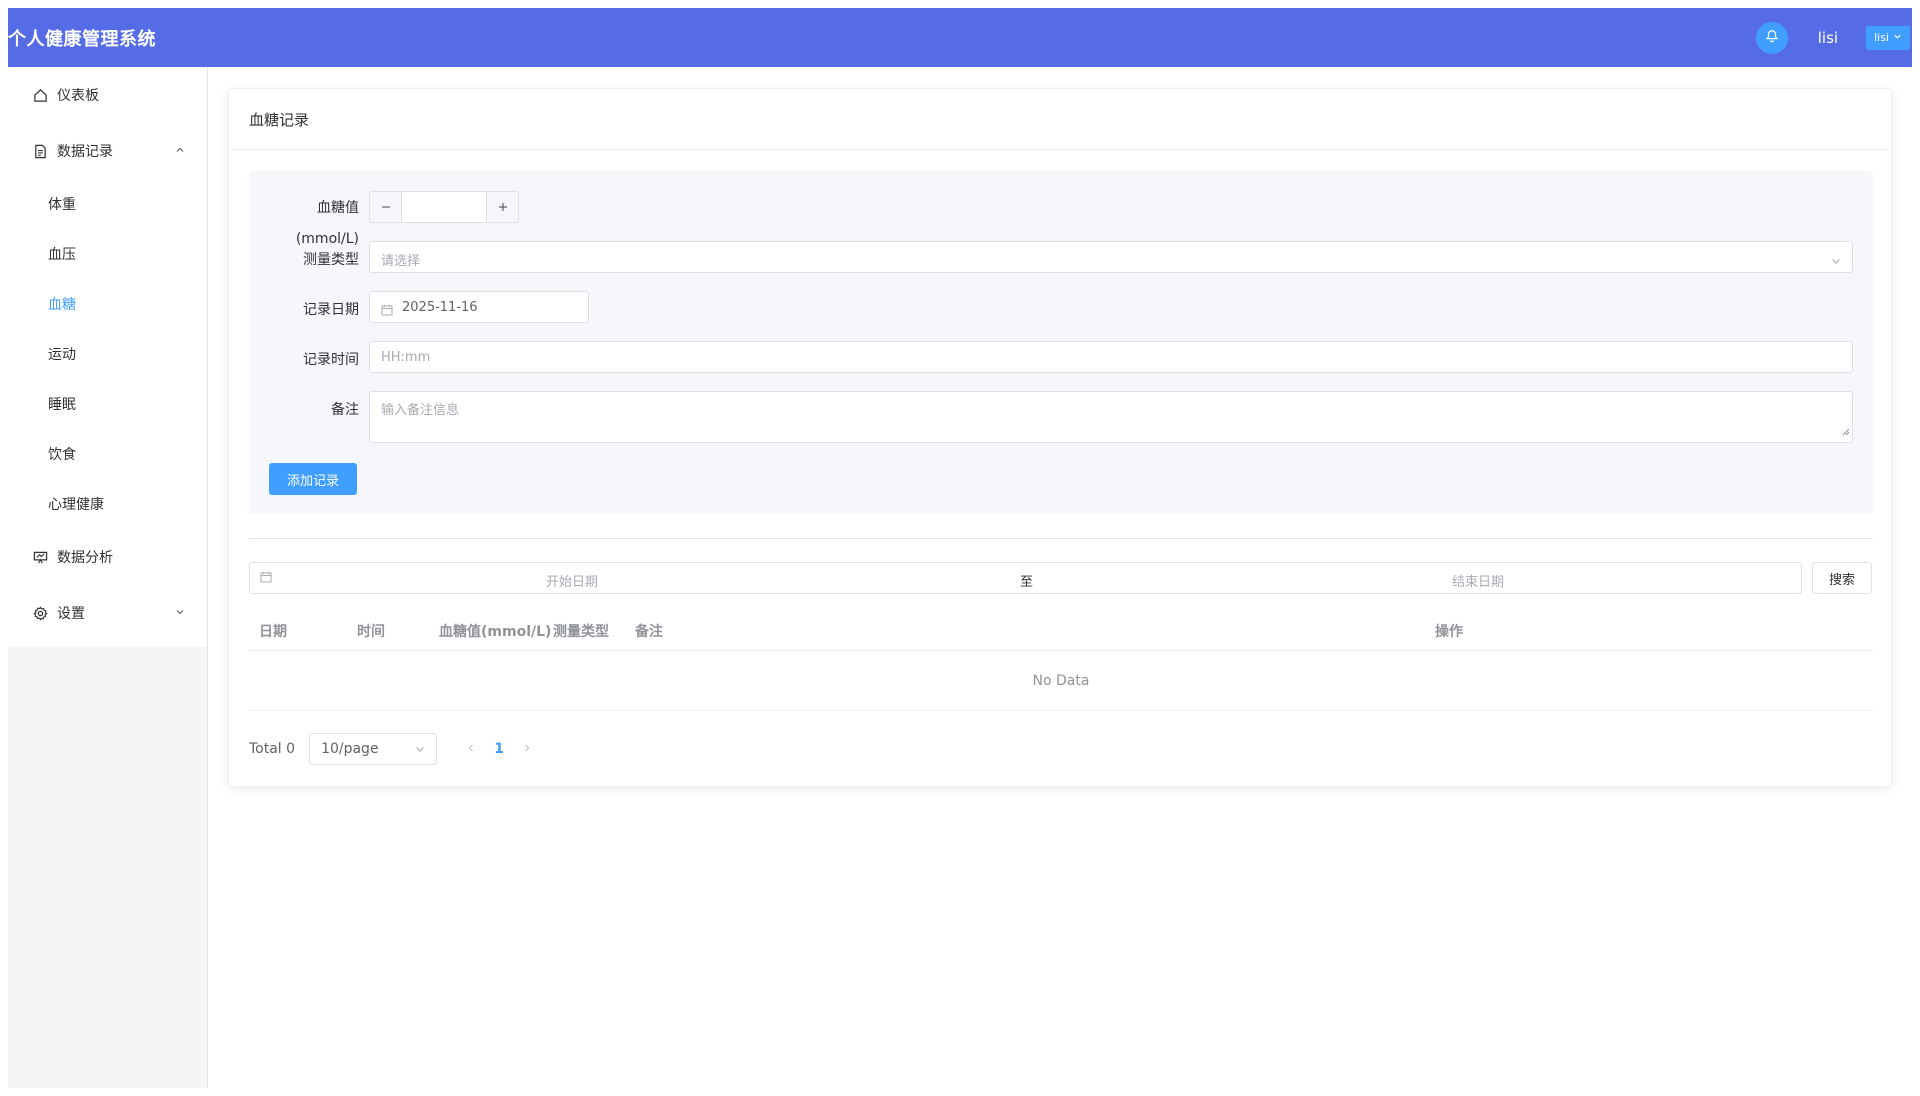 The image size is (1920, 1096). I want to click on record-time-input: HH:mm, so click(1111, 357).